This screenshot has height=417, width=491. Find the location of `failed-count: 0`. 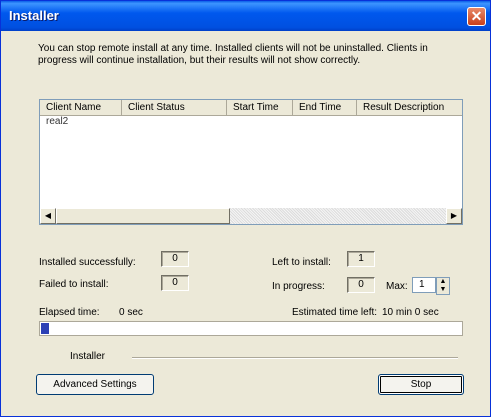

failed-count: 0 is located at coordinates (175, 283).